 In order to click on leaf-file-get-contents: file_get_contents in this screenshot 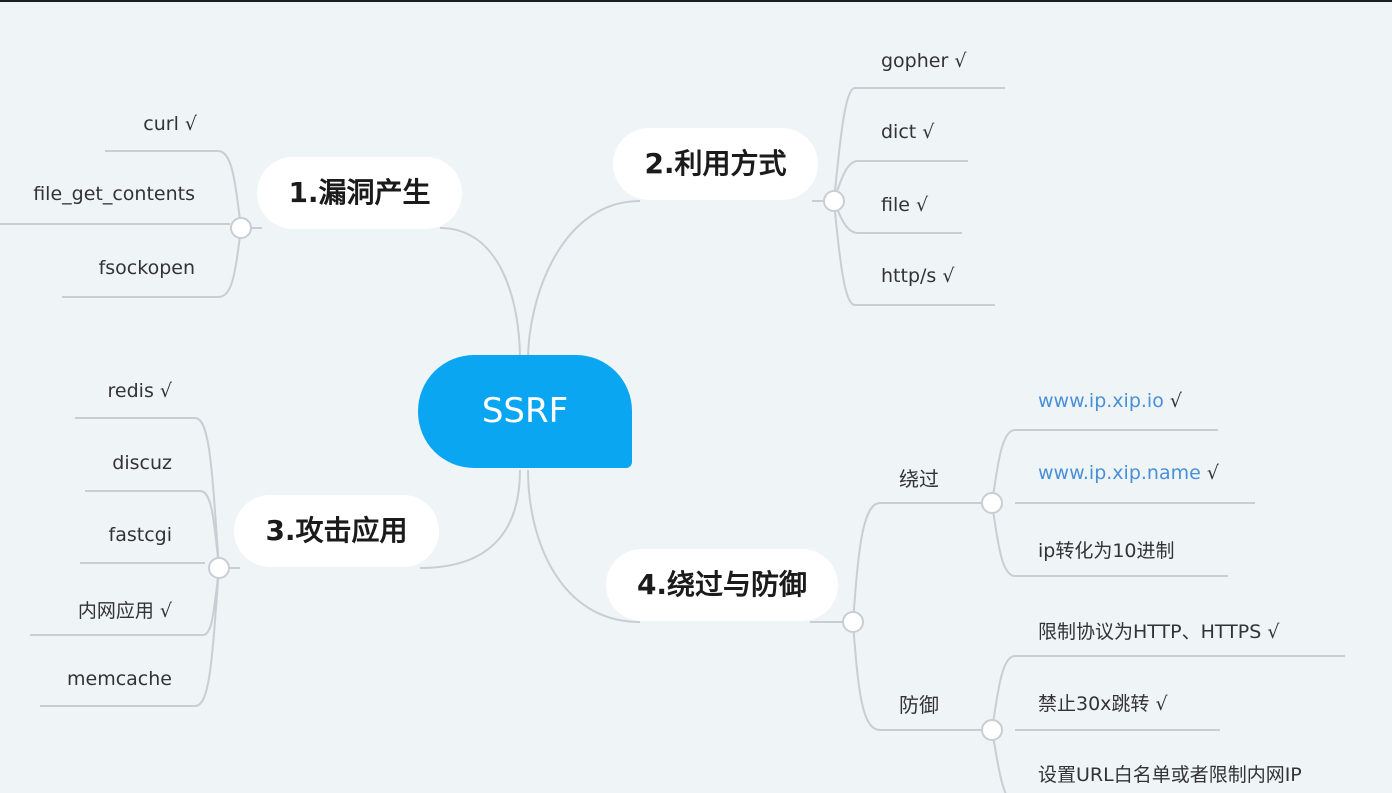, I will do `click(114, 194)`.